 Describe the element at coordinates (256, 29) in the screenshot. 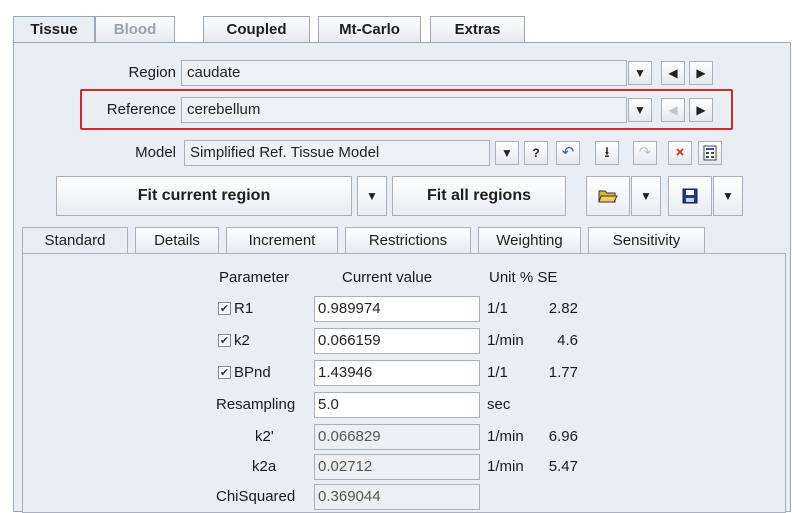

I see `tab-coupled: Coupled` at that location.